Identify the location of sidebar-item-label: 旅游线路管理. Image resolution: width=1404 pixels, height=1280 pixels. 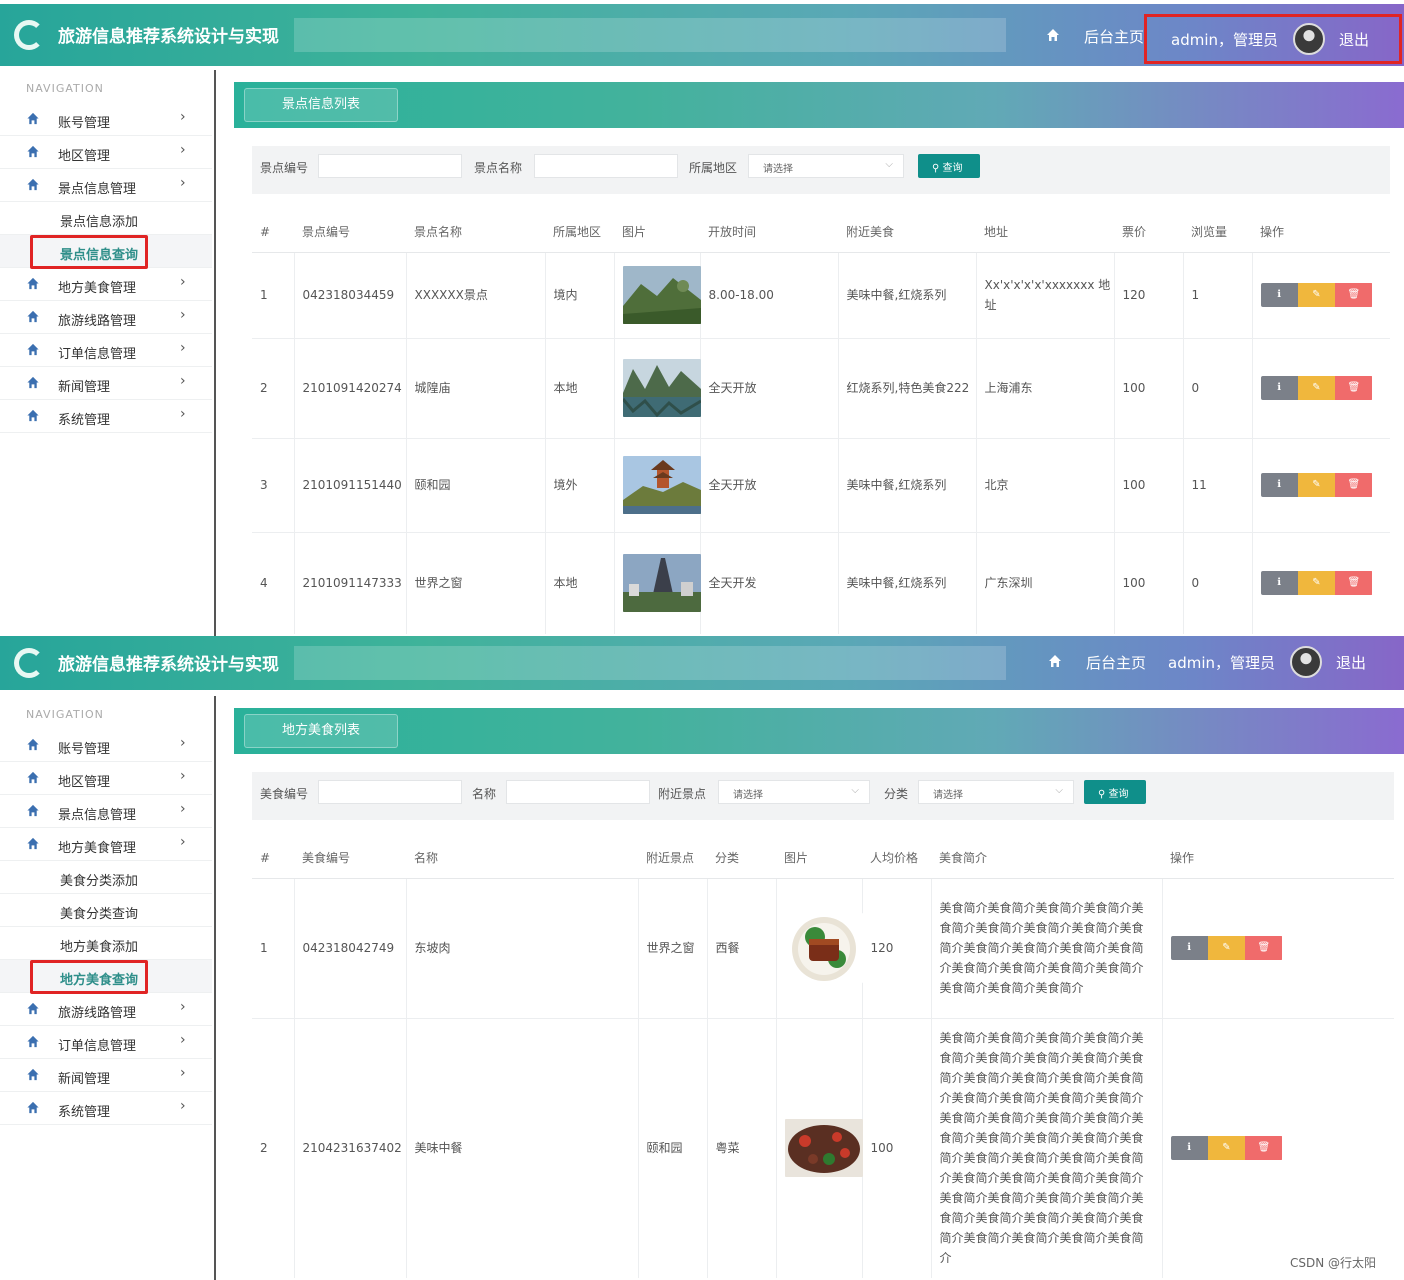
(97, 321).